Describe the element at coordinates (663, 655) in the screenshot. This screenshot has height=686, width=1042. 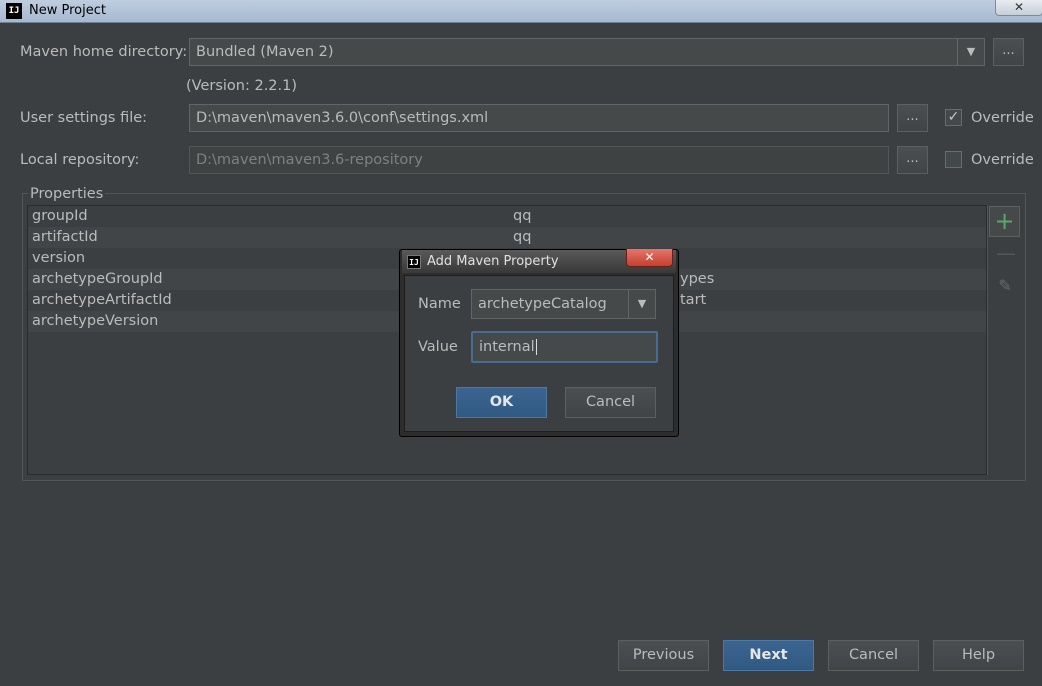
I see `previous-button: Previous` at that location.